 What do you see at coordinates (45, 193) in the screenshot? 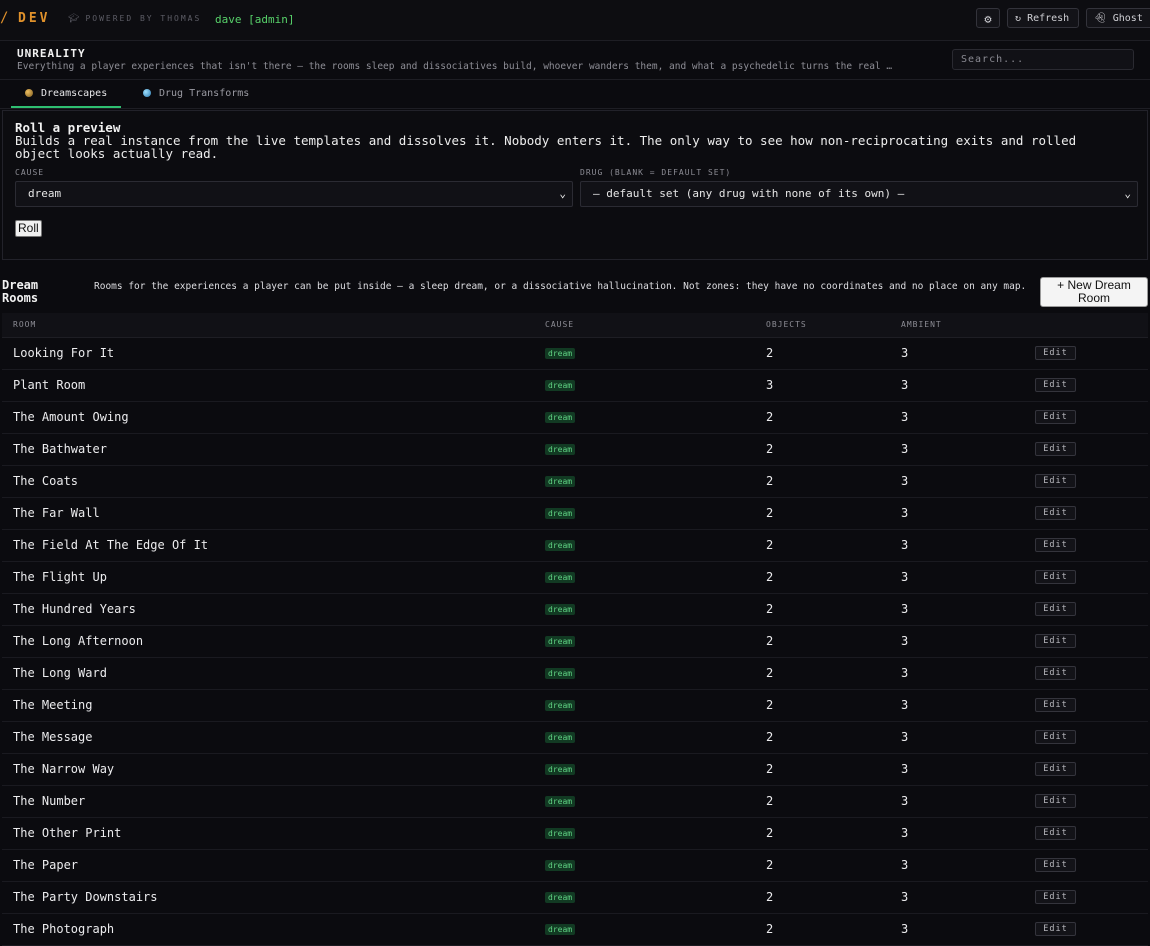
I see `cause-select-value: dream` at bounding box center [45, 193].